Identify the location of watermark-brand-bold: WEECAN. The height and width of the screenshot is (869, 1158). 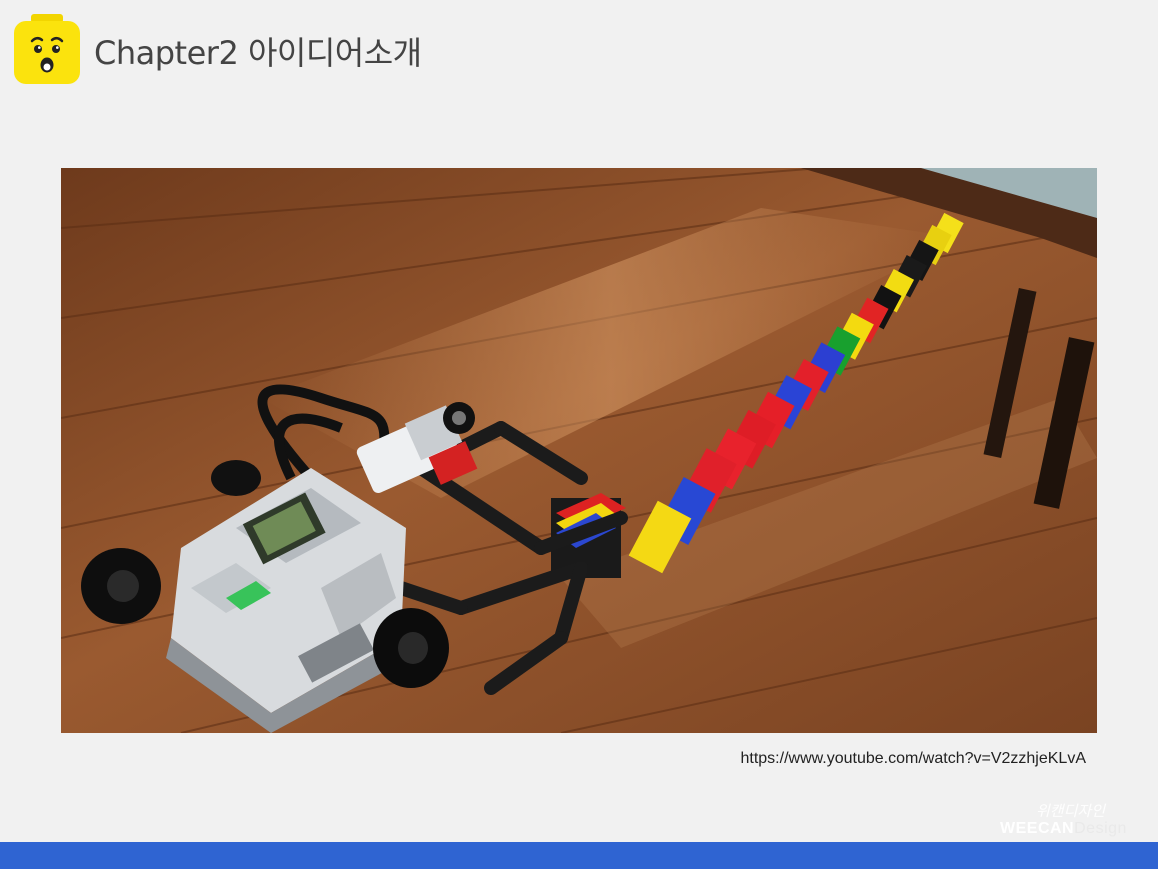
(1037, 828).